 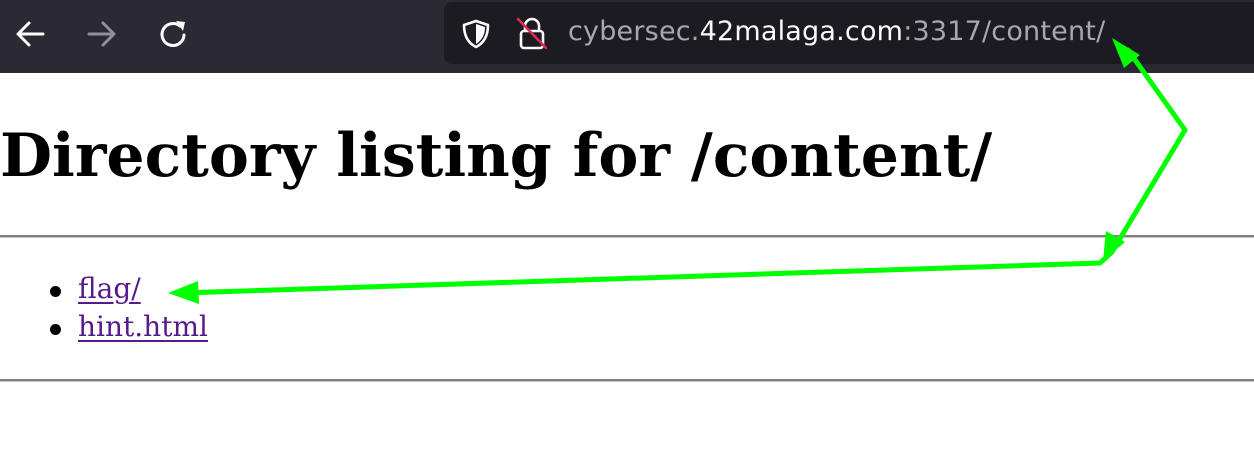 I want to click on reload-icon, so click(x=173, y=34).